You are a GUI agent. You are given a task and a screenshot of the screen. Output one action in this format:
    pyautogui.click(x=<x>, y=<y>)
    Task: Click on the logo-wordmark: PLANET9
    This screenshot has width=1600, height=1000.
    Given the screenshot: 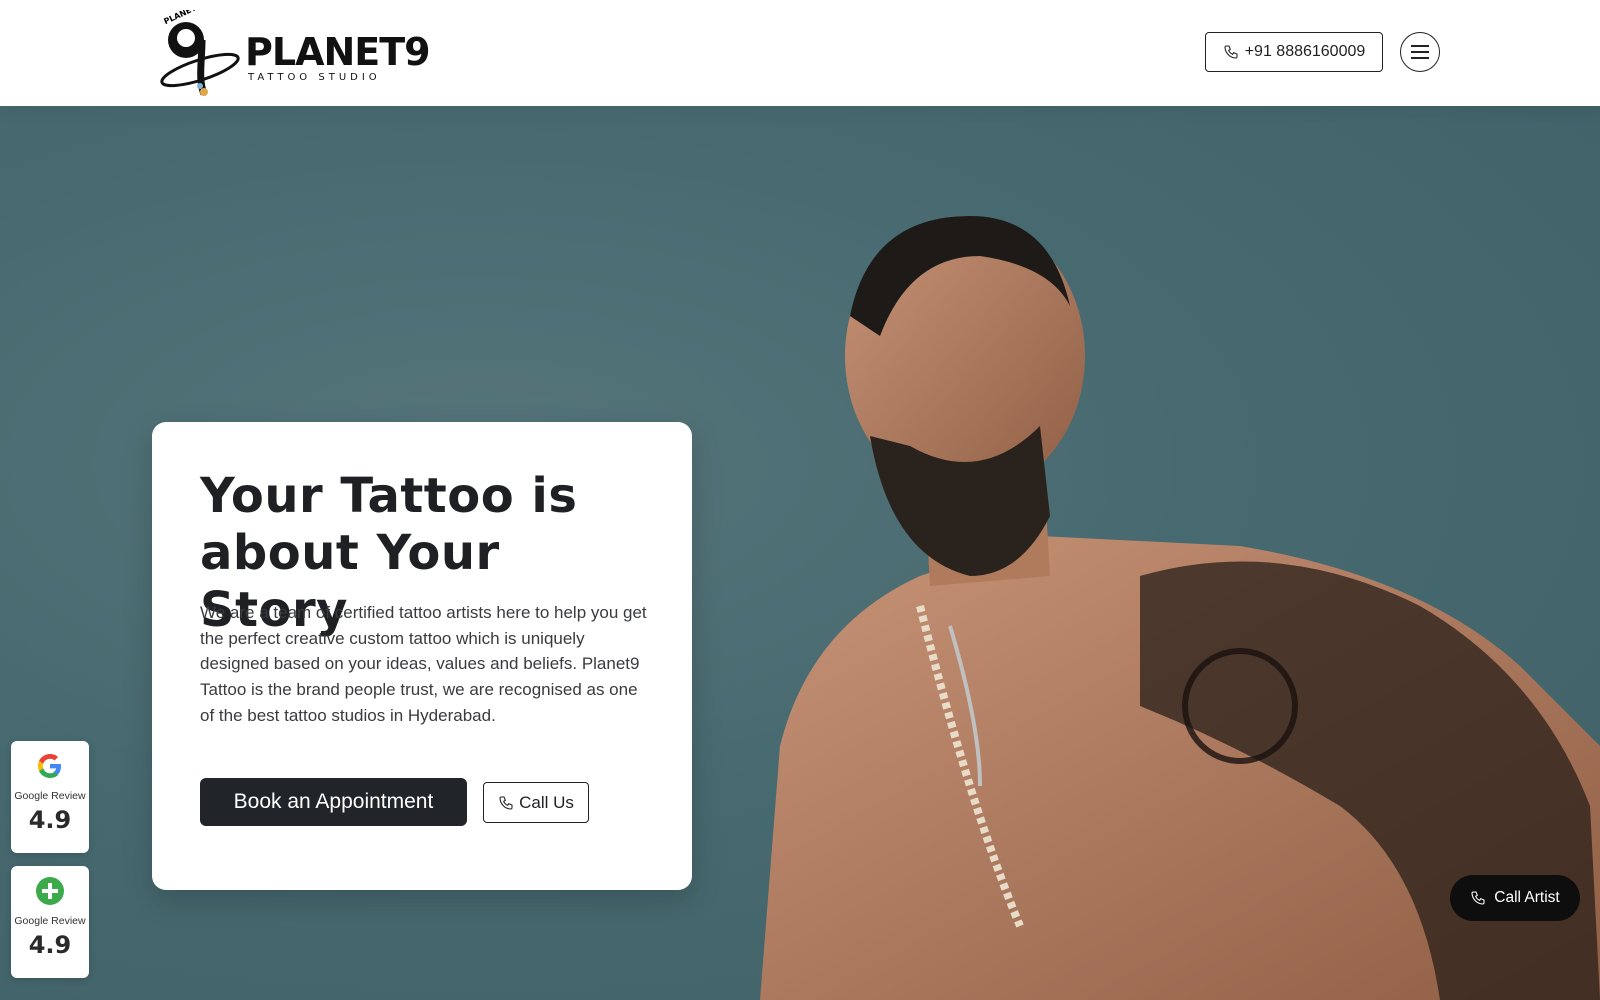 What is the action you would take?
    pyautogui.click(x=338, y=52)
    